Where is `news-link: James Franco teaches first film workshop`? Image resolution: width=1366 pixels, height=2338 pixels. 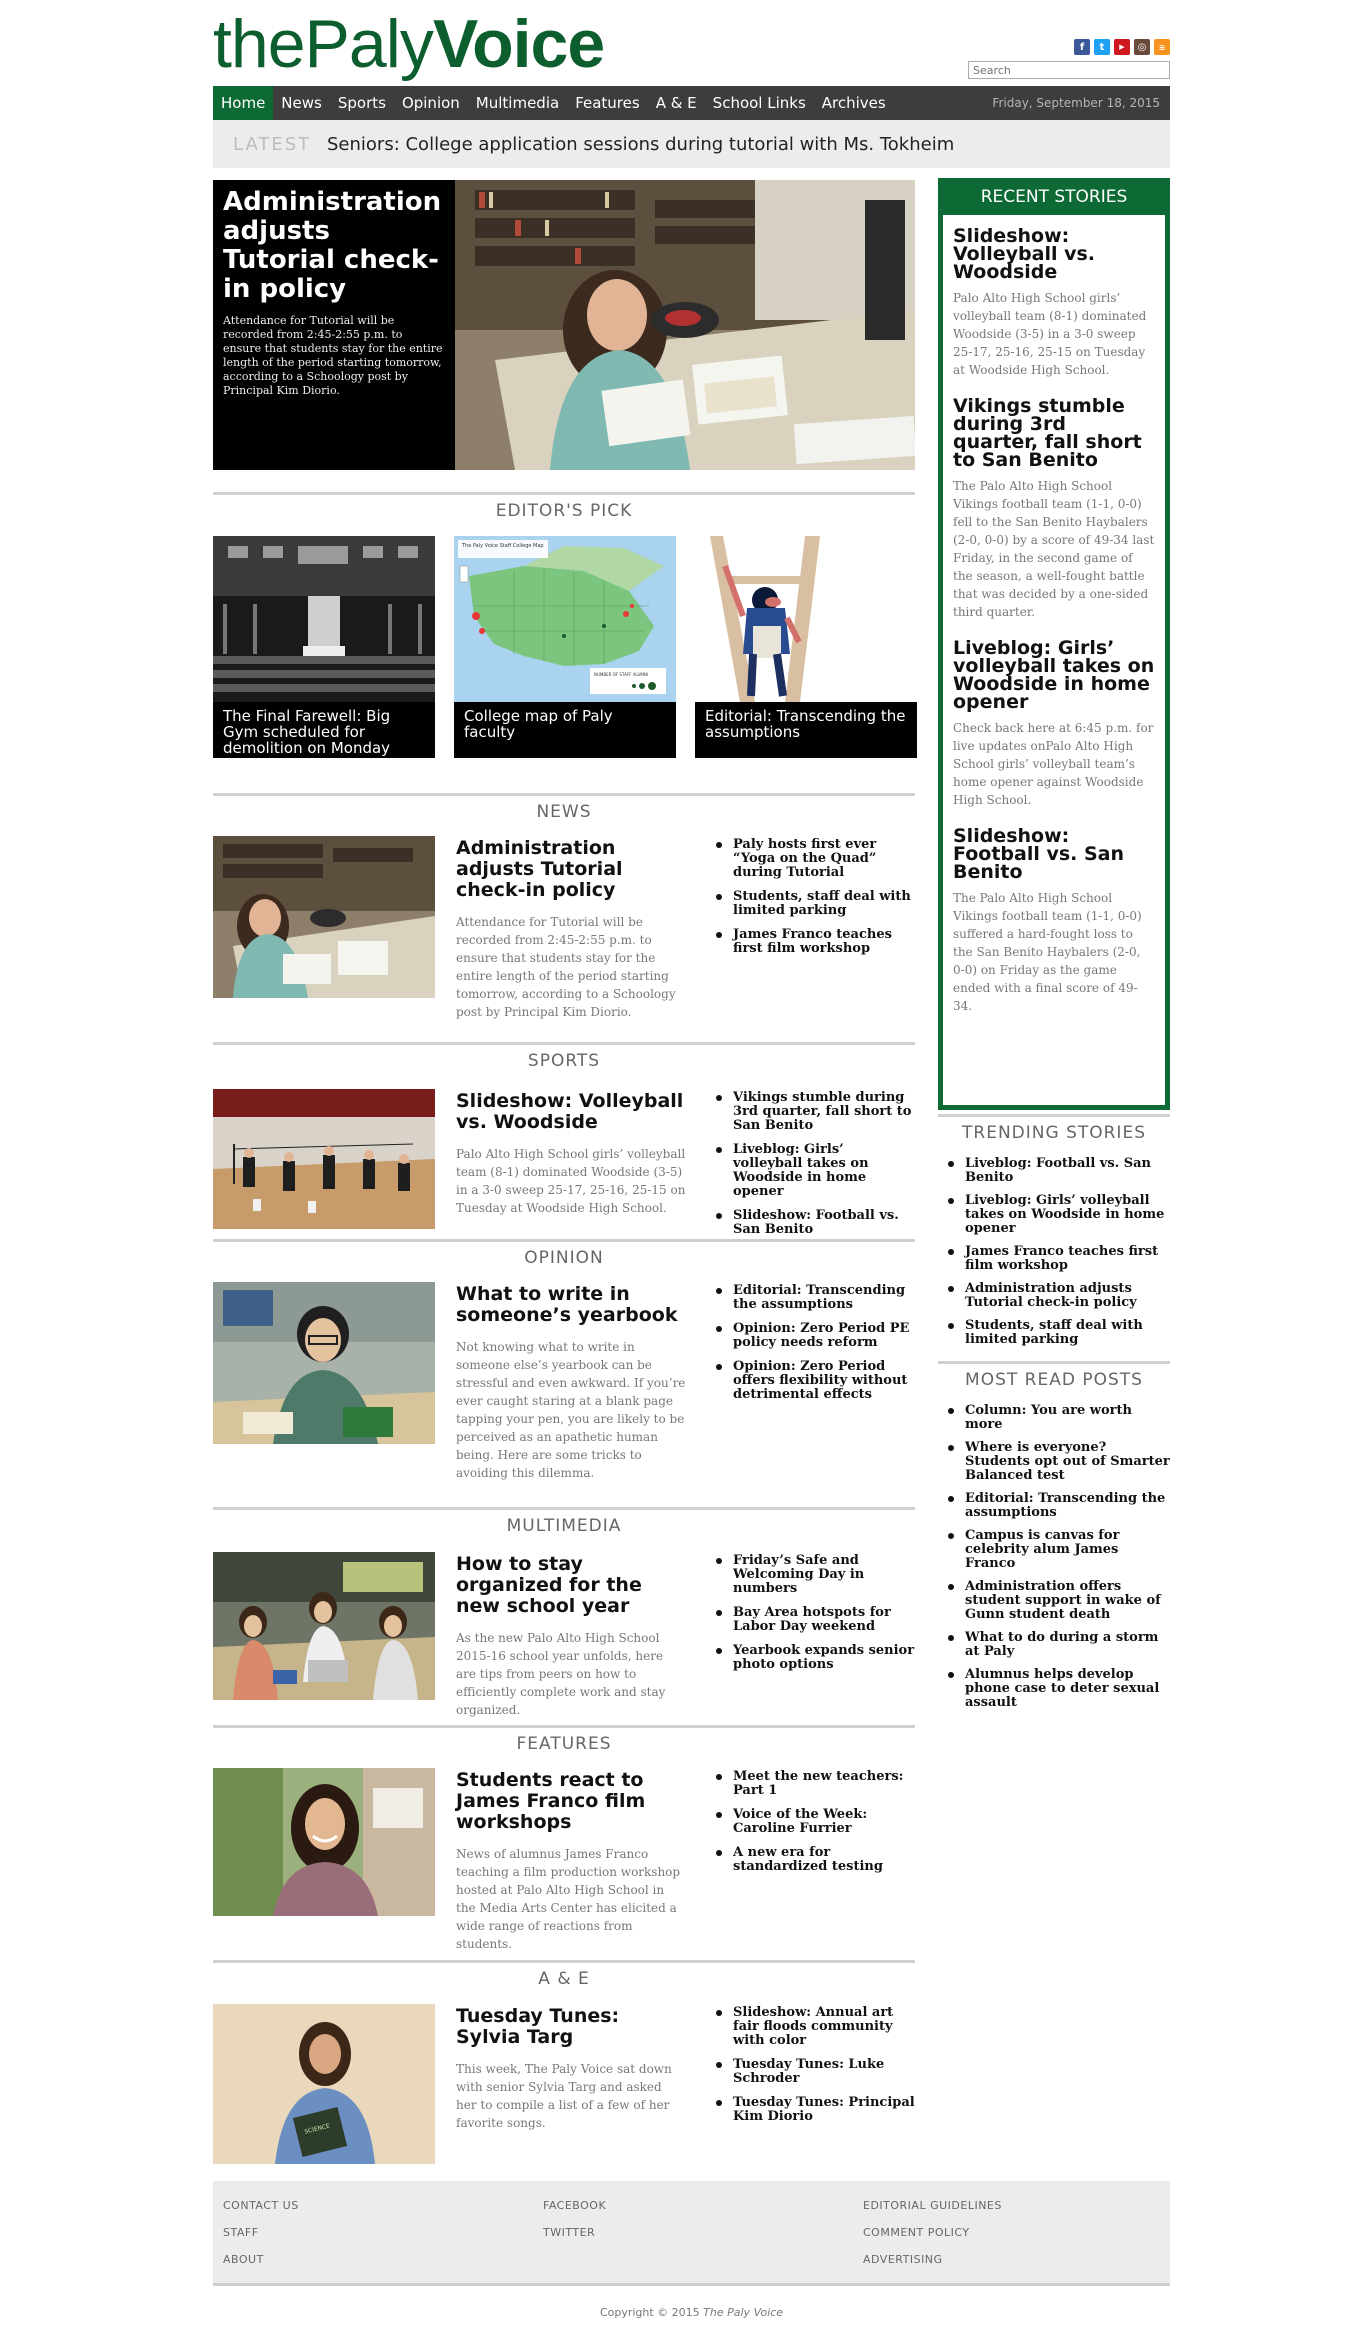
news-link: James Franco teaches first film workshop is located at coordinates (814, 942).